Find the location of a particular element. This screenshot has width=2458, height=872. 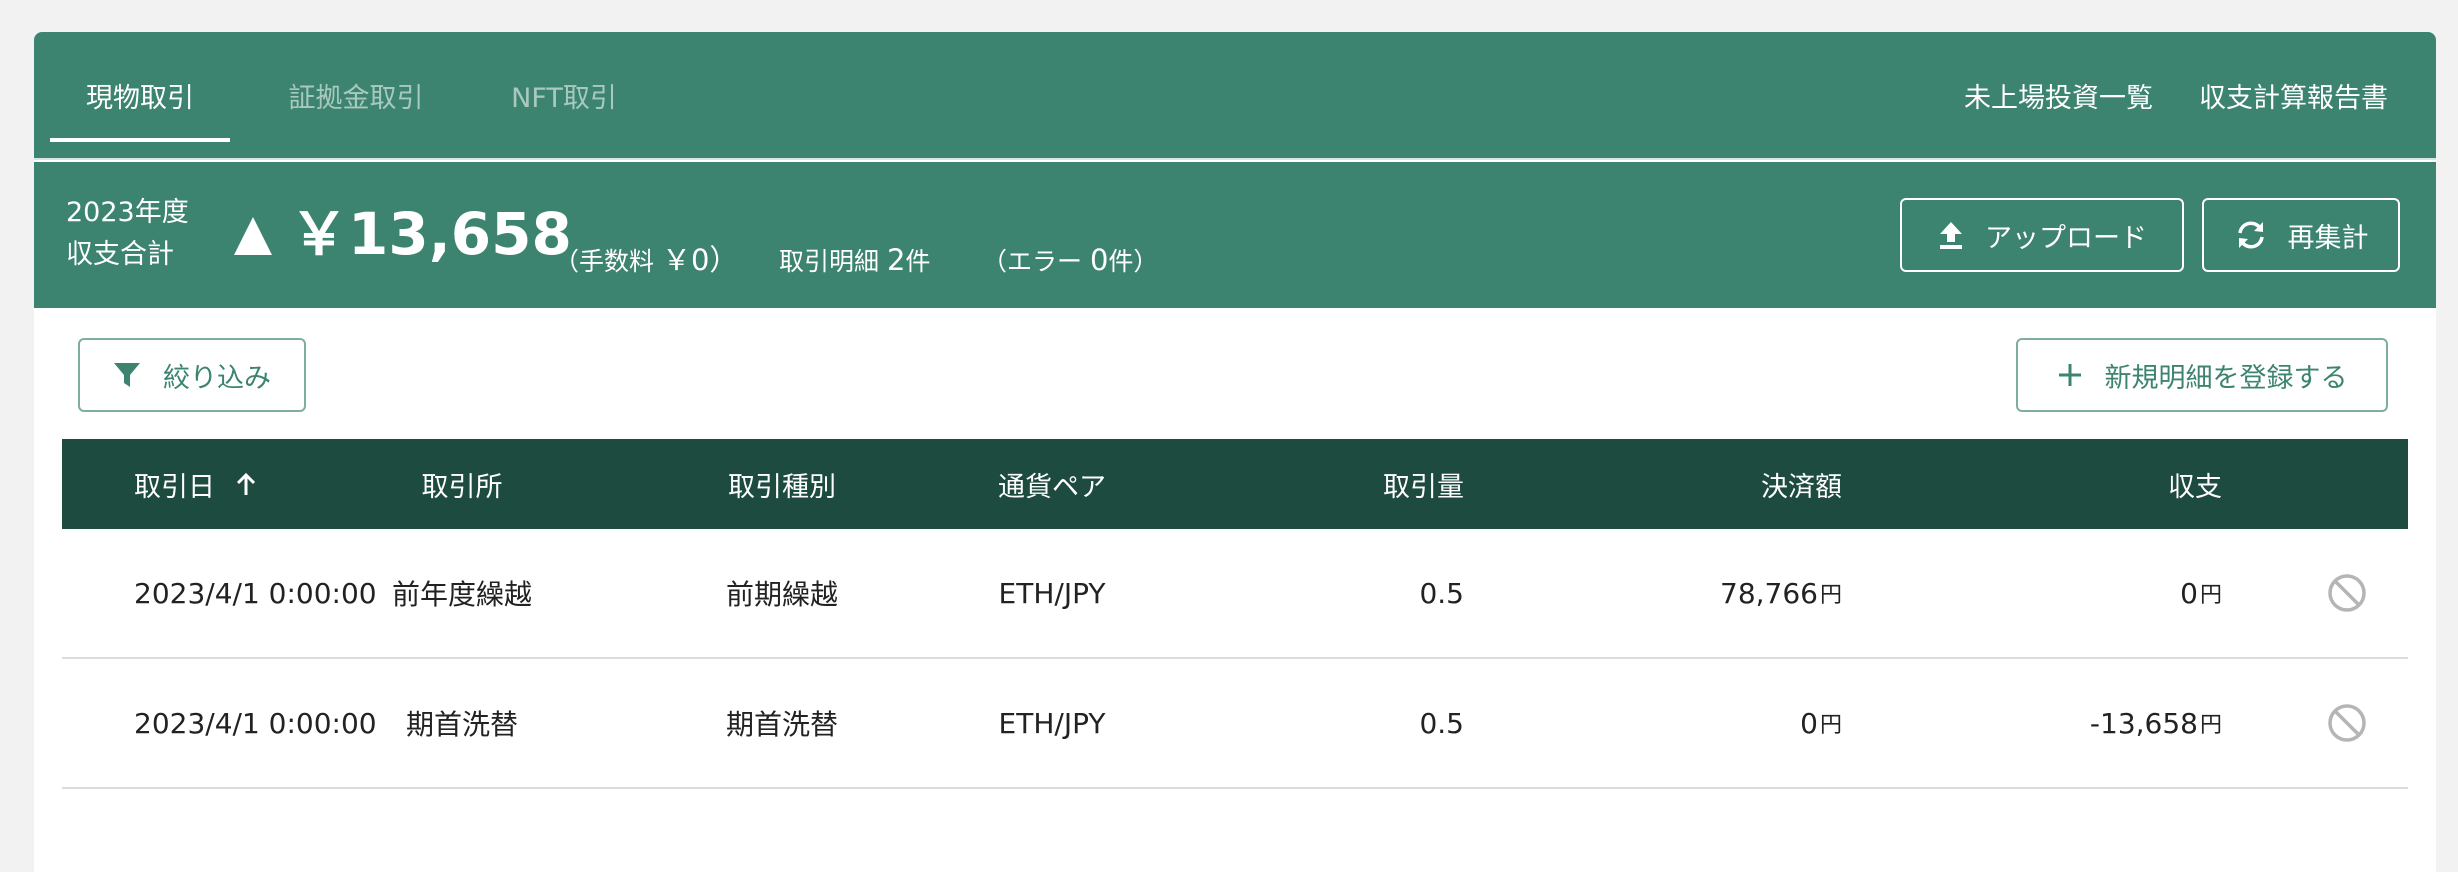

total-amount: ￥13,658 is located at coordinates (403, 234).